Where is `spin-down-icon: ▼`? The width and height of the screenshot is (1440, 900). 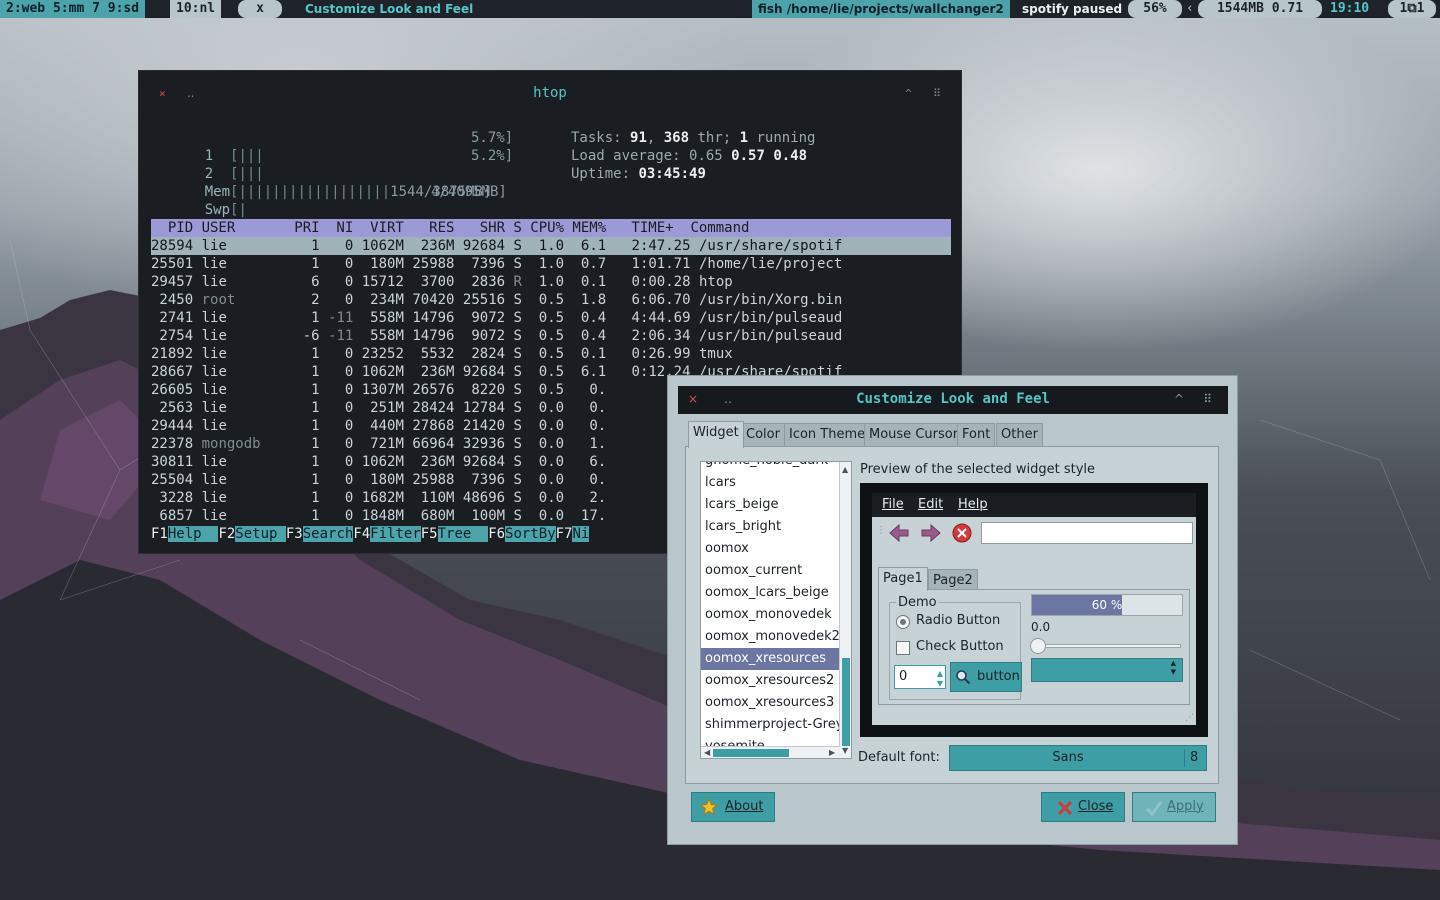
spin-down-icon: ▼ is located at coordinates (940, 684).